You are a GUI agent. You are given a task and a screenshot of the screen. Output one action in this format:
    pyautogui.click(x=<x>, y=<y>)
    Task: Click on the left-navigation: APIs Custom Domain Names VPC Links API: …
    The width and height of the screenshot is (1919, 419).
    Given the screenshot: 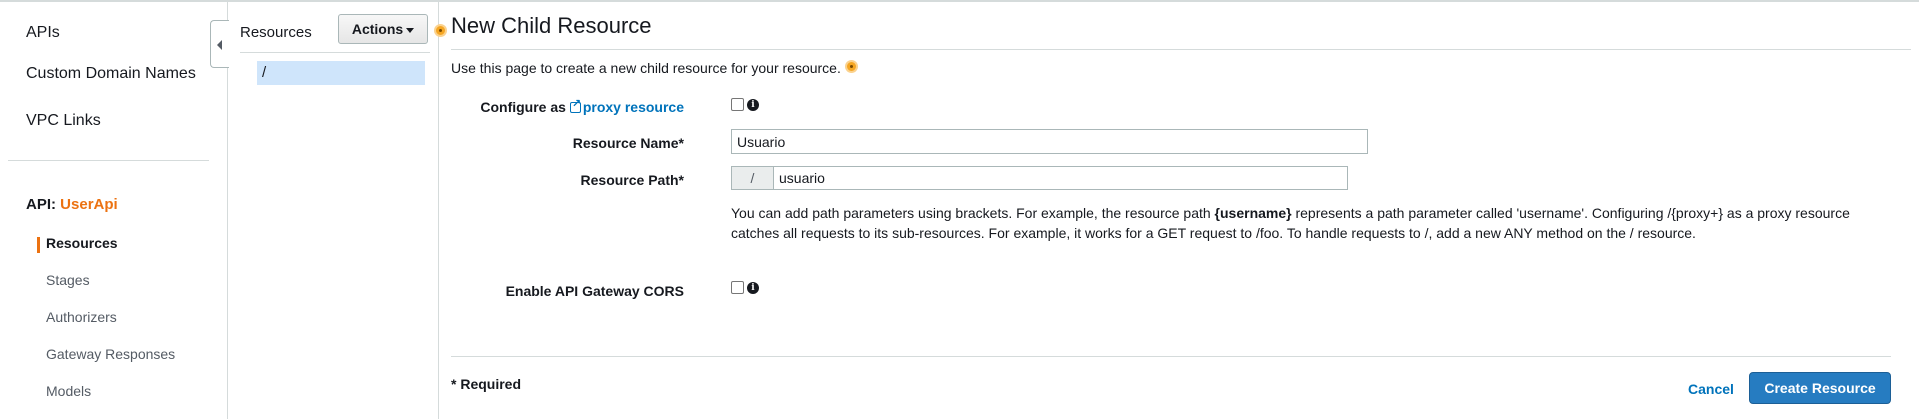 What is the action you would take?
    pyautogui.click(x=114, y=210)
    